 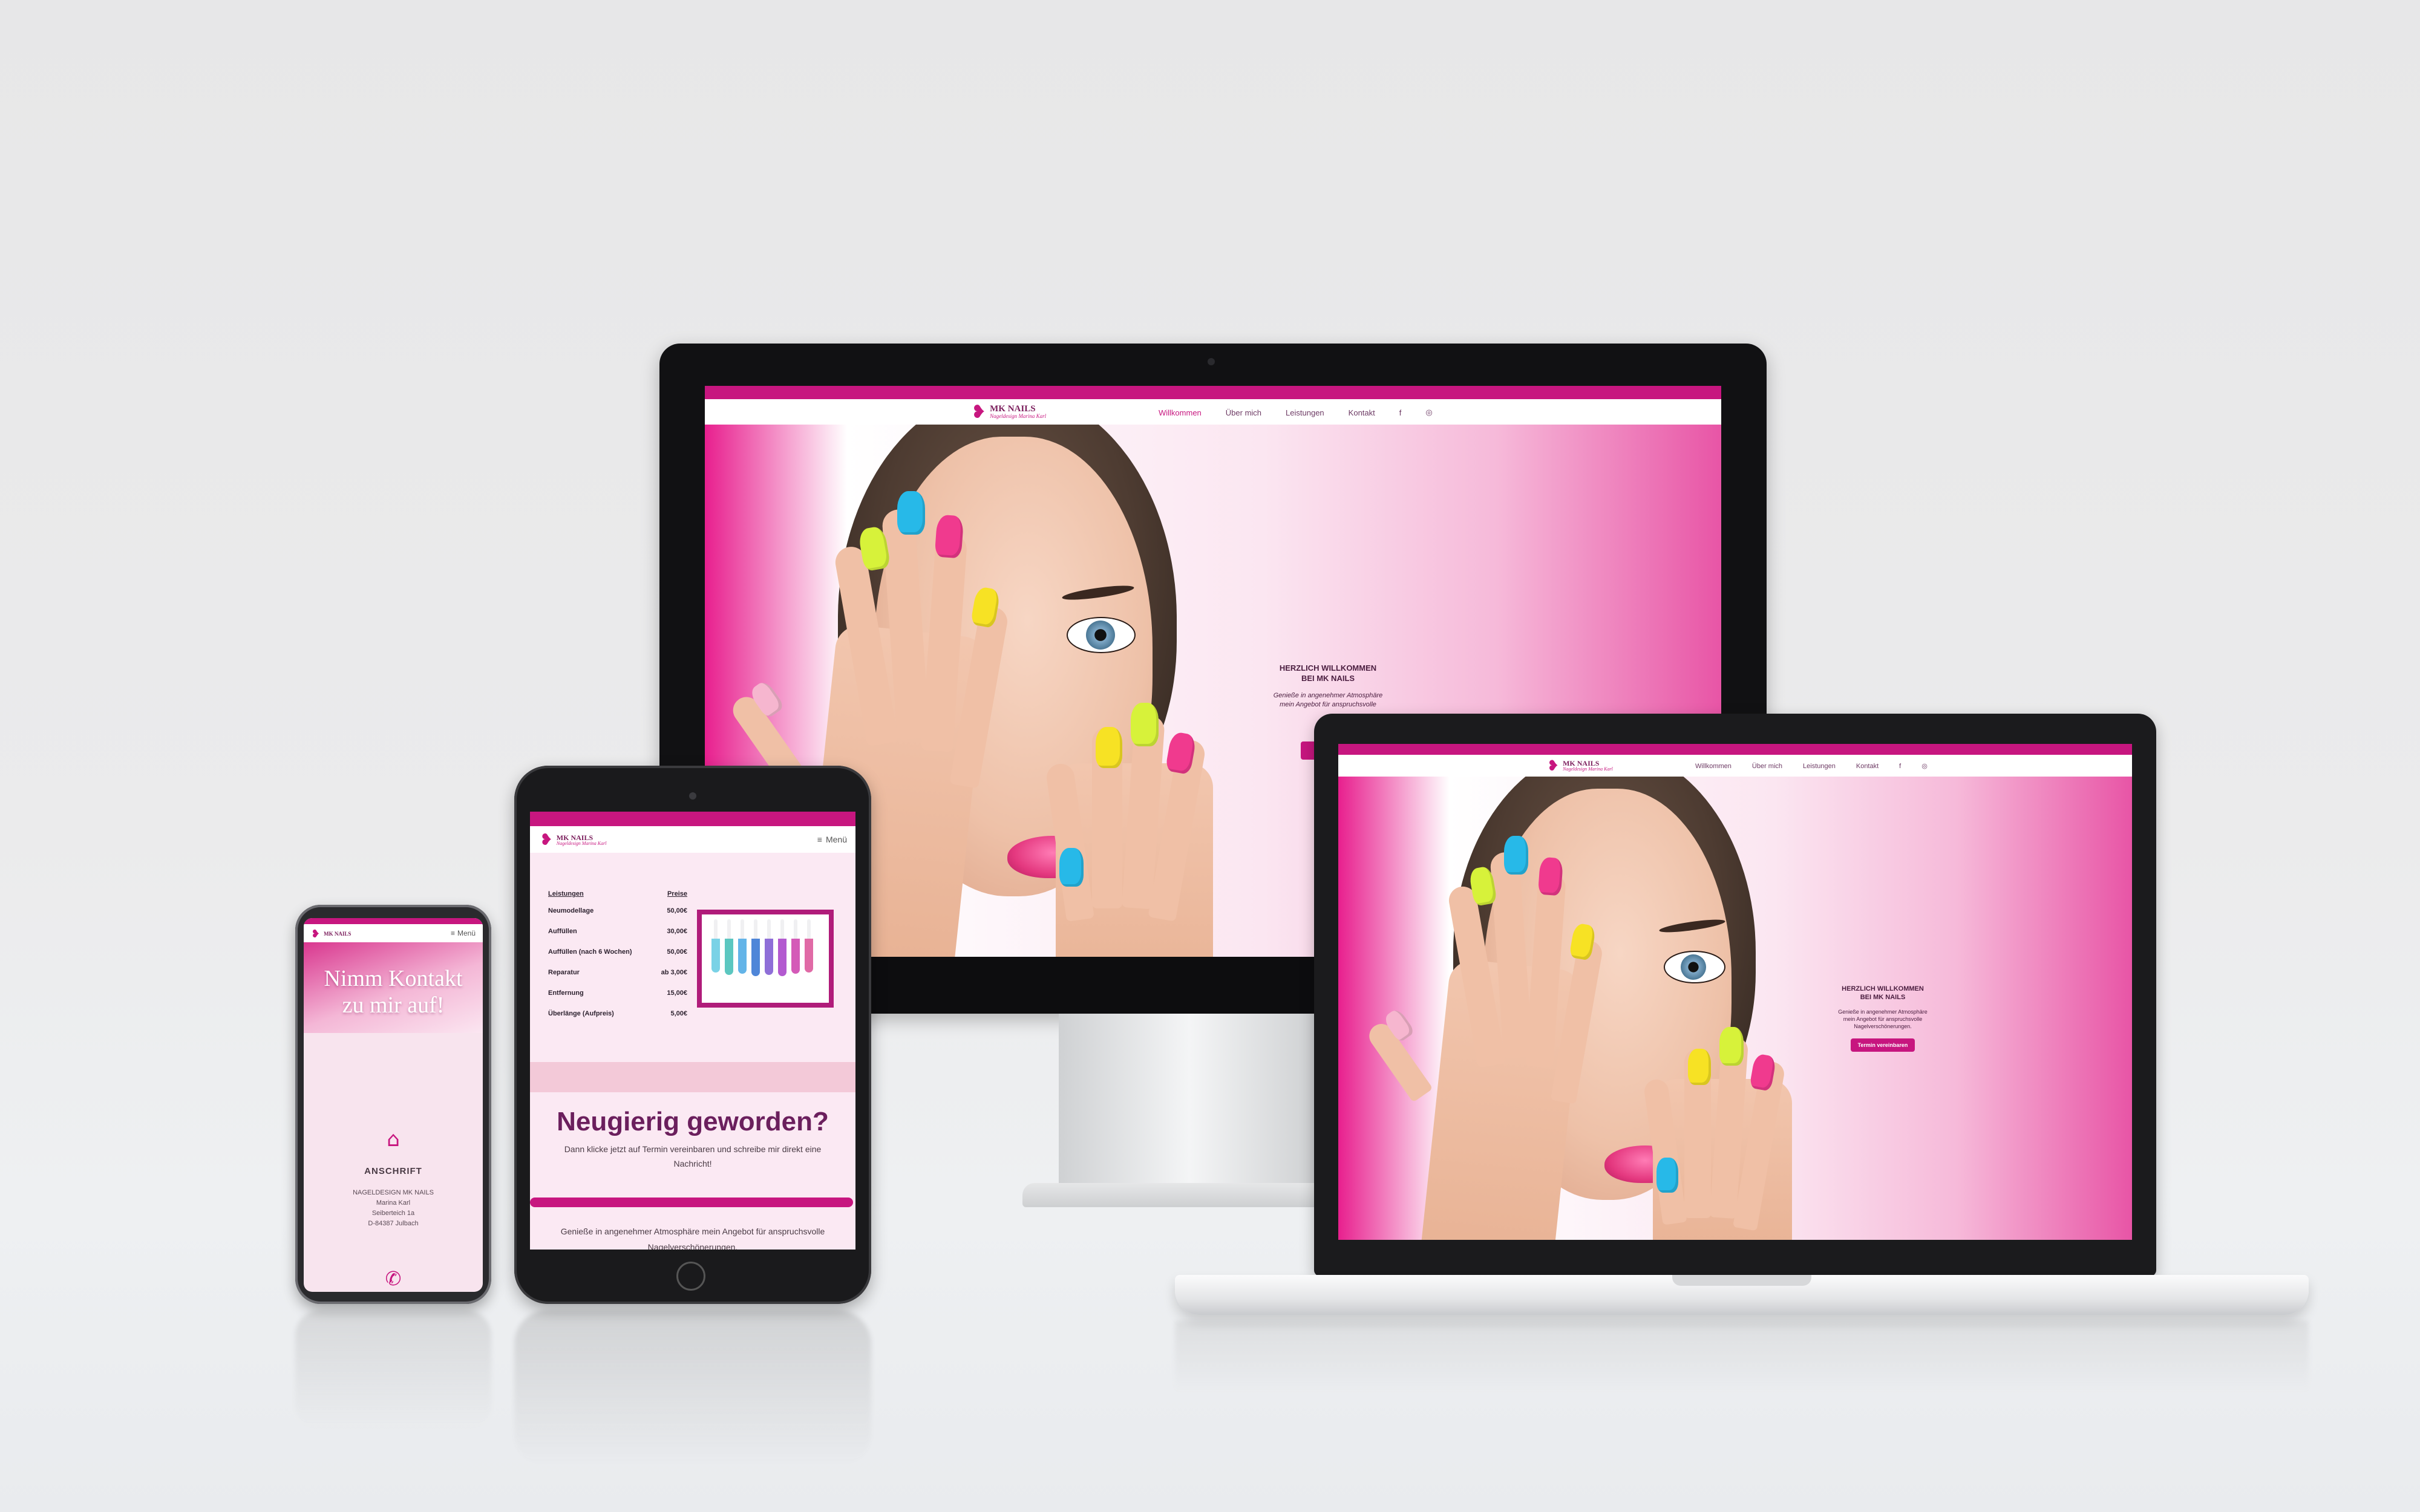 I want to click on price-service: Überlänge (Aufpreis), so click(x=581, y=1013).